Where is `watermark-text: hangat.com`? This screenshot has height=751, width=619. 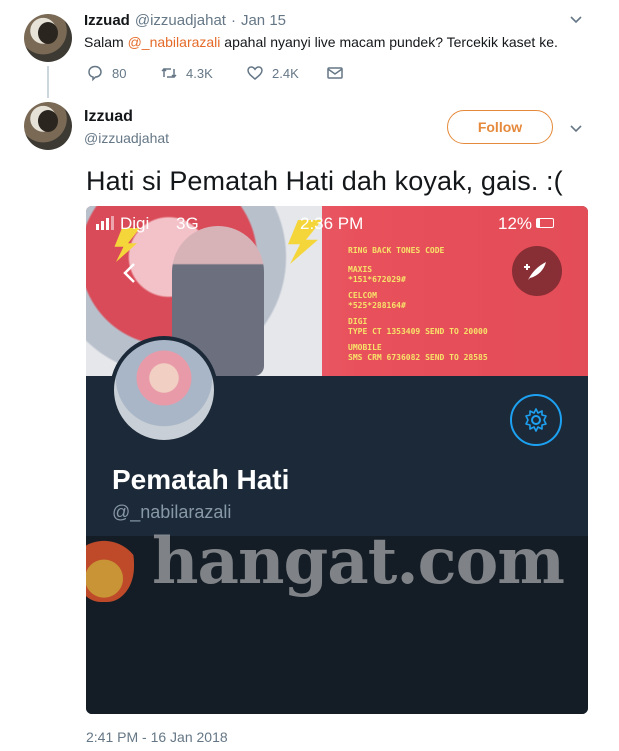
watermark-text: hangat.com is located at coordinates (358, 561).